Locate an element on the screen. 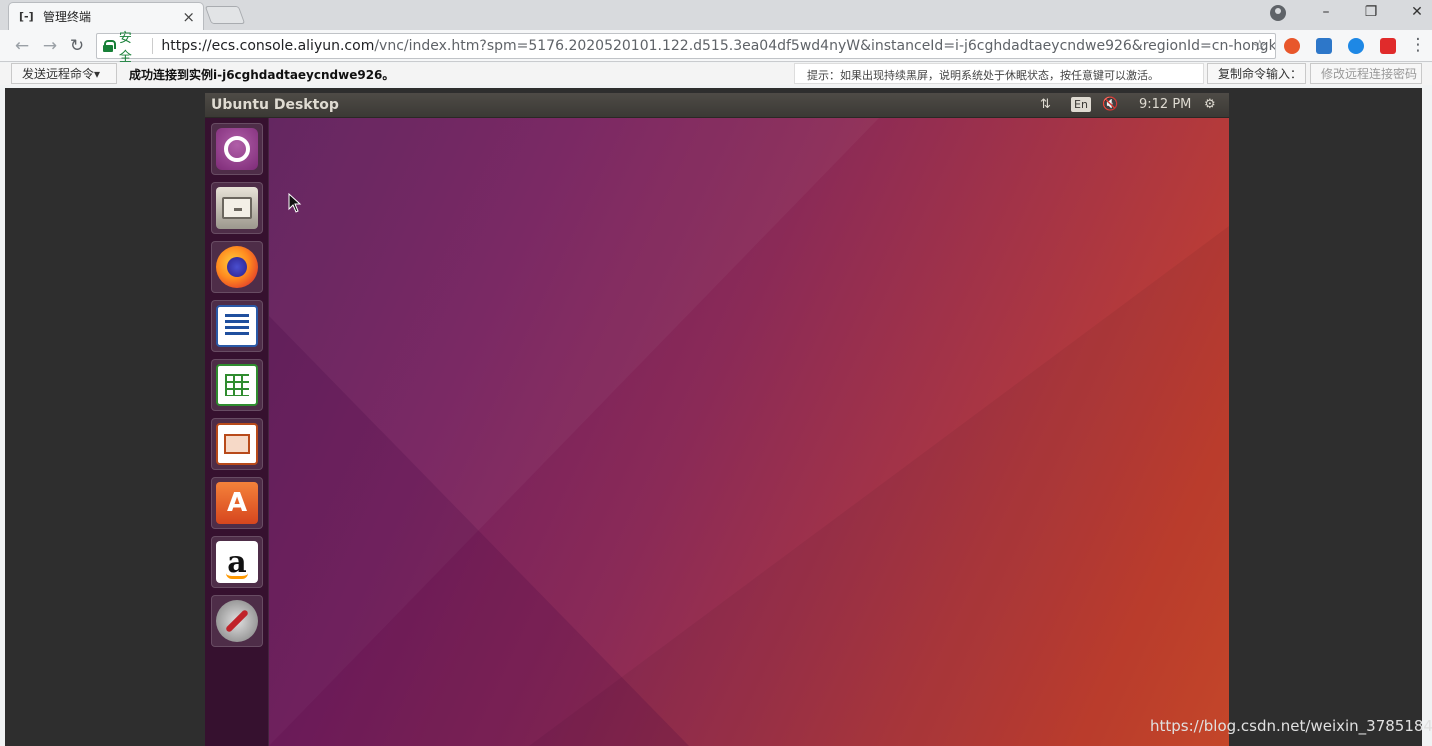 The width and height of the screenshot is (1432, 746). infinity-extension-icon is located at coordinates (1292, 46).